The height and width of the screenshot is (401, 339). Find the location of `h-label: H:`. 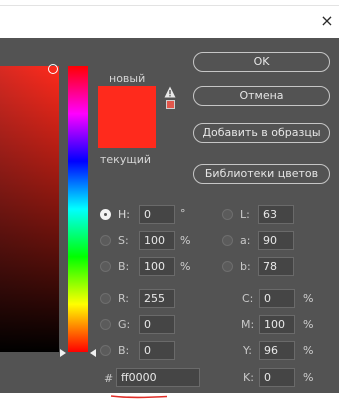

h-label: H: is located at coordinates (124, 214).